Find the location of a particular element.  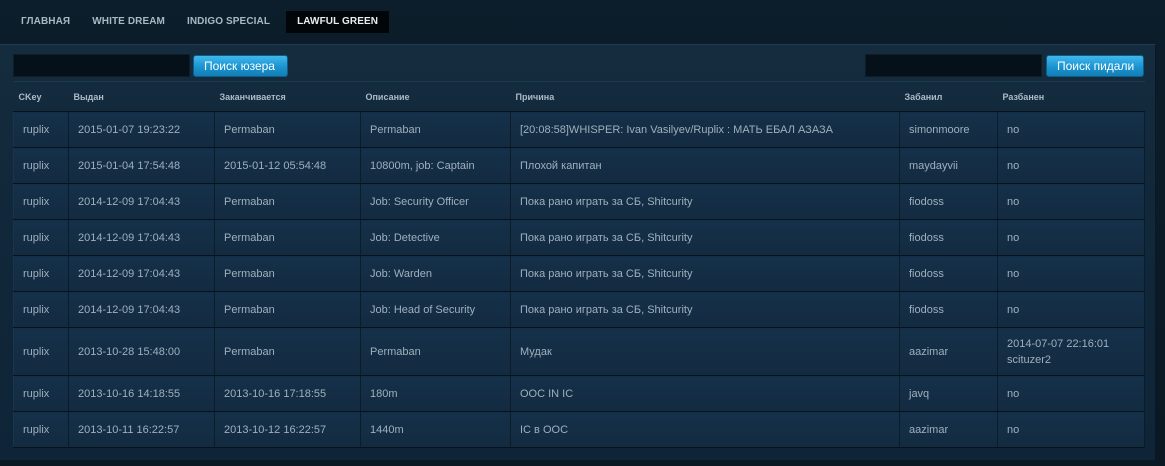

cell-issued: 2013-10-11 16:22:57 is located at coordinates (141, 429).